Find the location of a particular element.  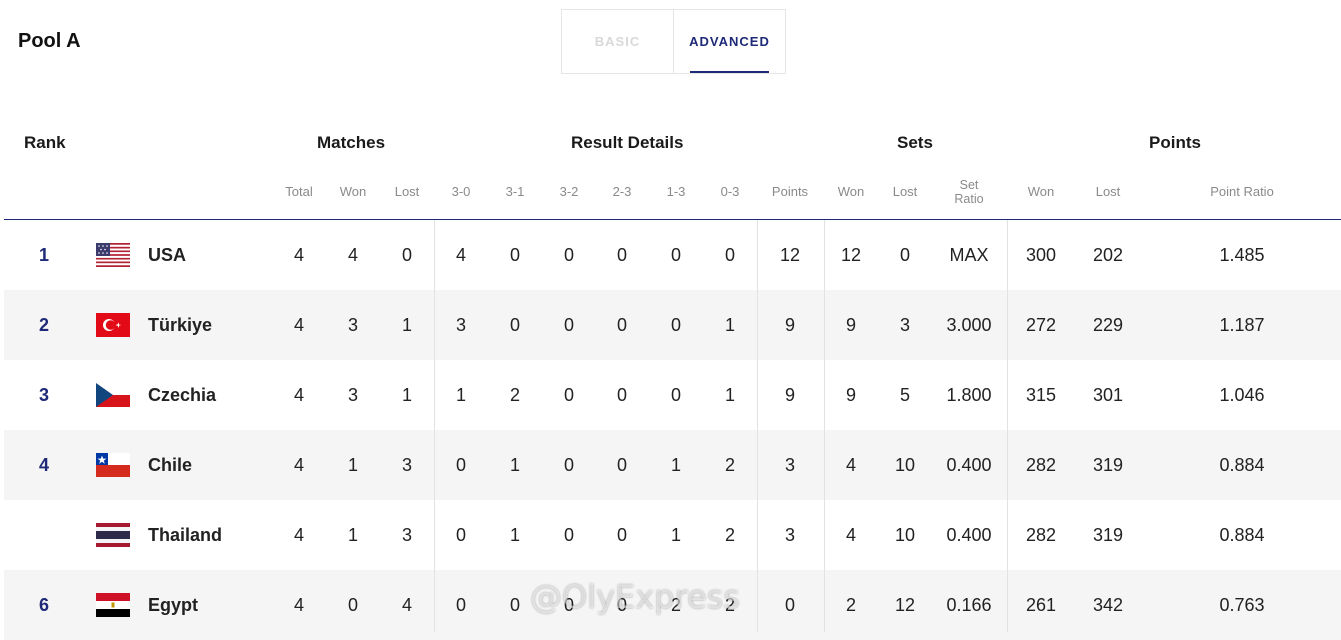

cell-lost: 4 is located at coordinates (407, 605).